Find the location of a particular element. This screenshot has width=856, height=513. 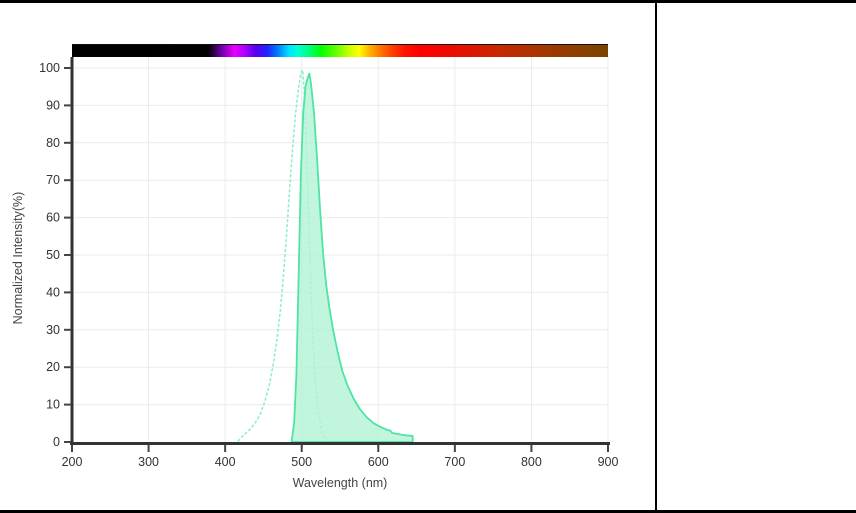

x-tick-label: 200 is located at coordinates (72, 462).